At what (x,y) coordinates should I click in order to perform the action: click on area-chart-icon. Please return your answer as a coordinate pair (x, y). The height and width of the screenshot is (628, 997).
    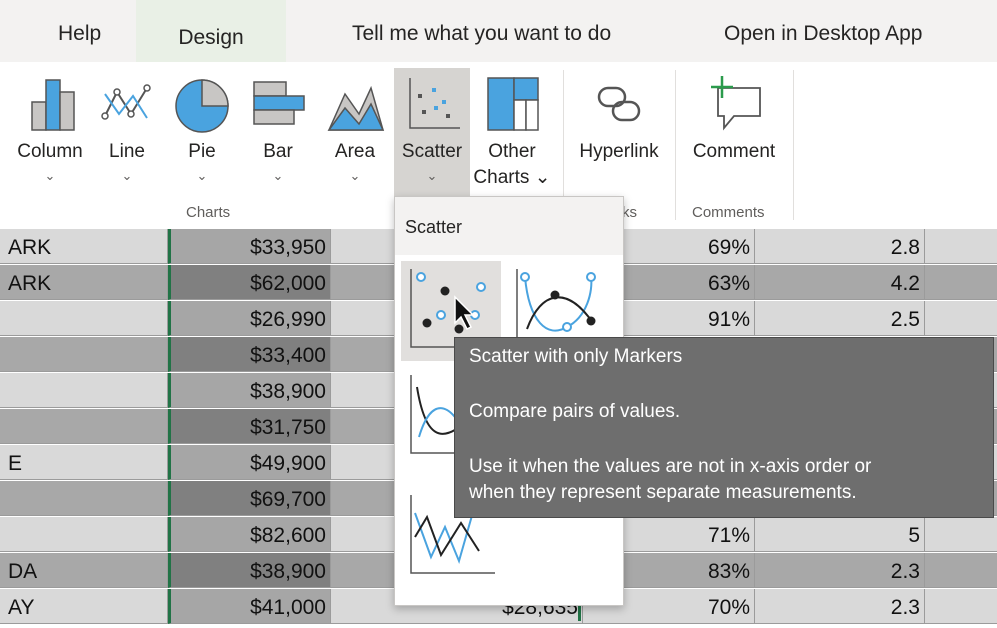
    Looking at the image, I should click on (356, 108).